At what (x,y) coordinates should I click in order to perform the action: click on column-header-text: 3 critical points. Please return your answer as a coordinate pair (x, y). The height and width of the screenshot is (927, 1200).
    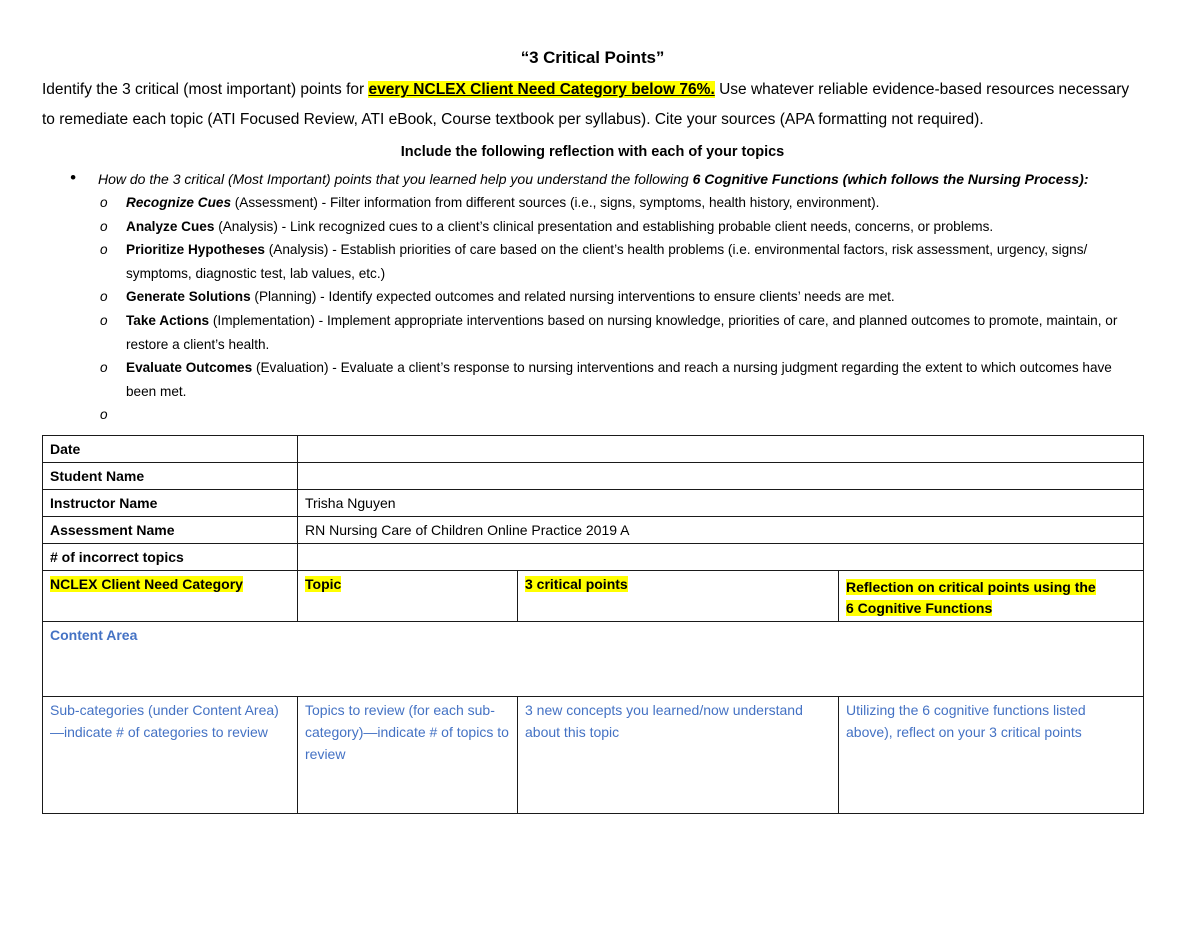
    Looking at the image, I should click on (576, 584).